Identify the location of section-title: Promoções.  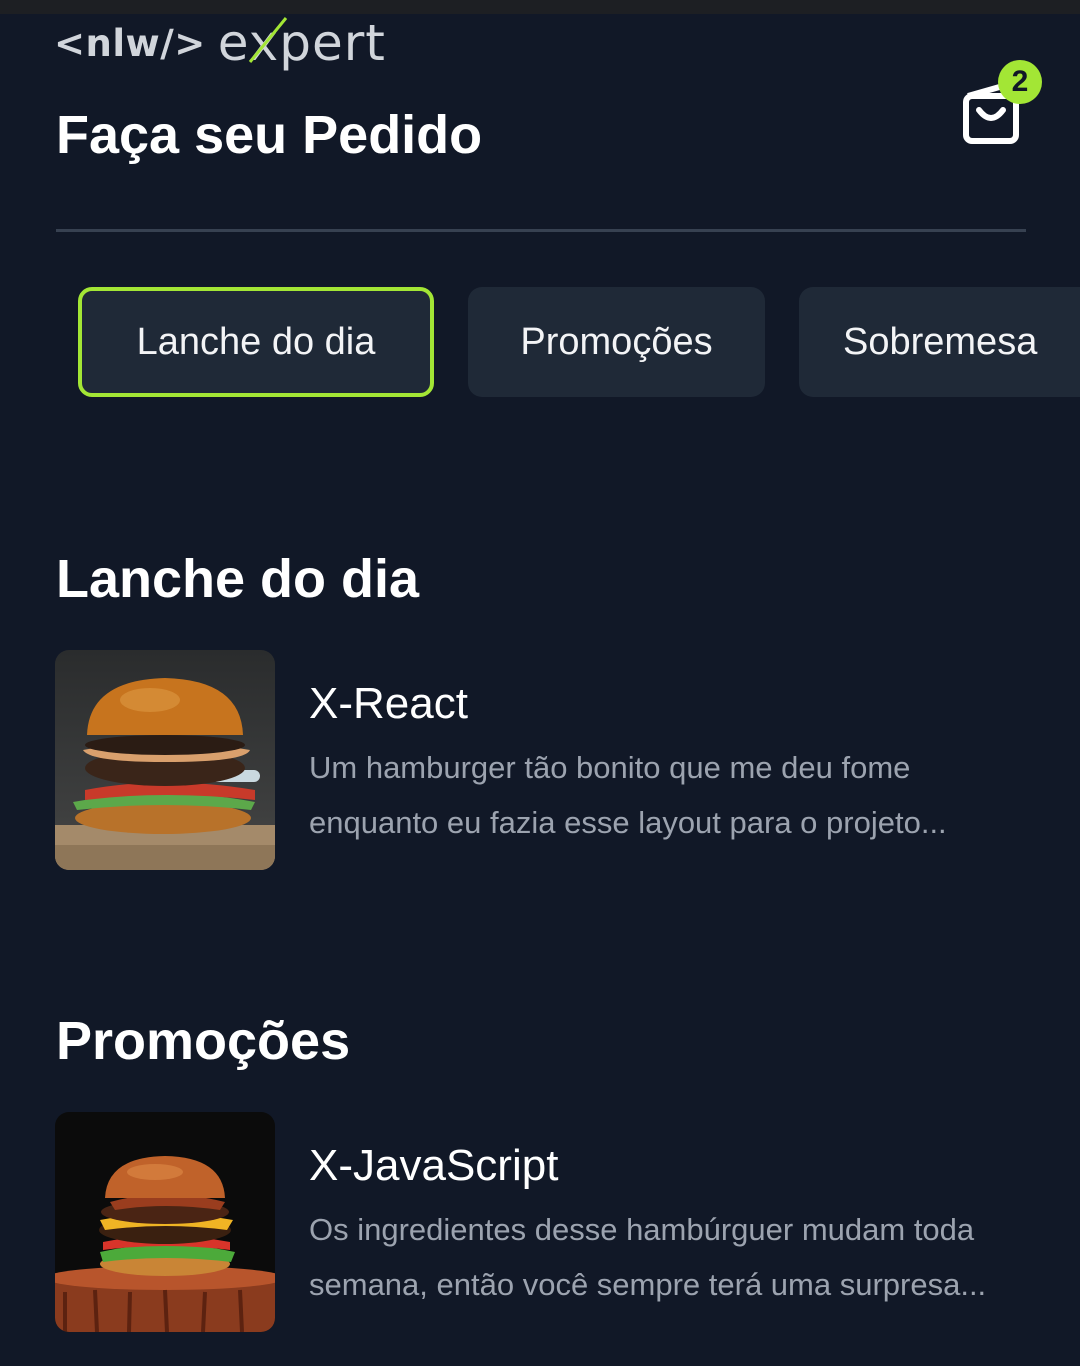
(203, 1041).